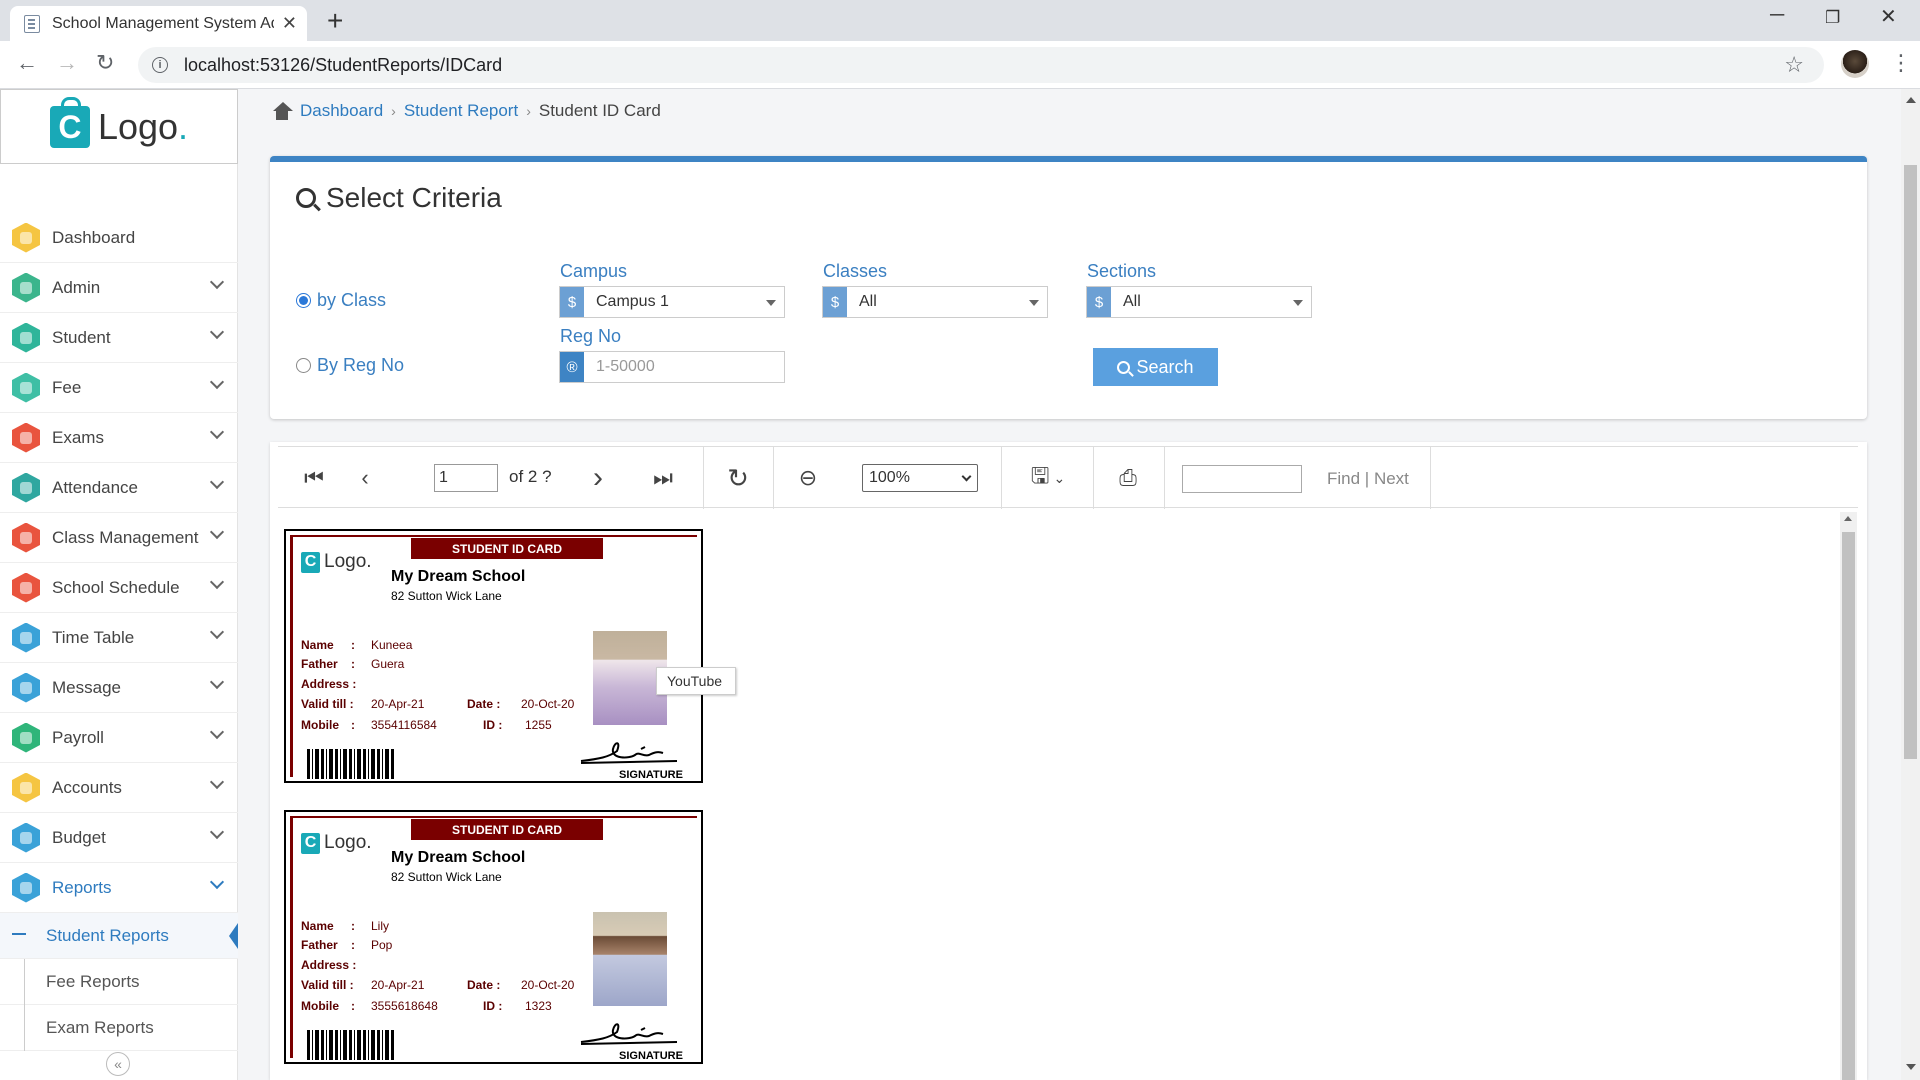  Describe the element at coordinates (303, 365) in the screenshot. I see `radio-unchecked` at that location.